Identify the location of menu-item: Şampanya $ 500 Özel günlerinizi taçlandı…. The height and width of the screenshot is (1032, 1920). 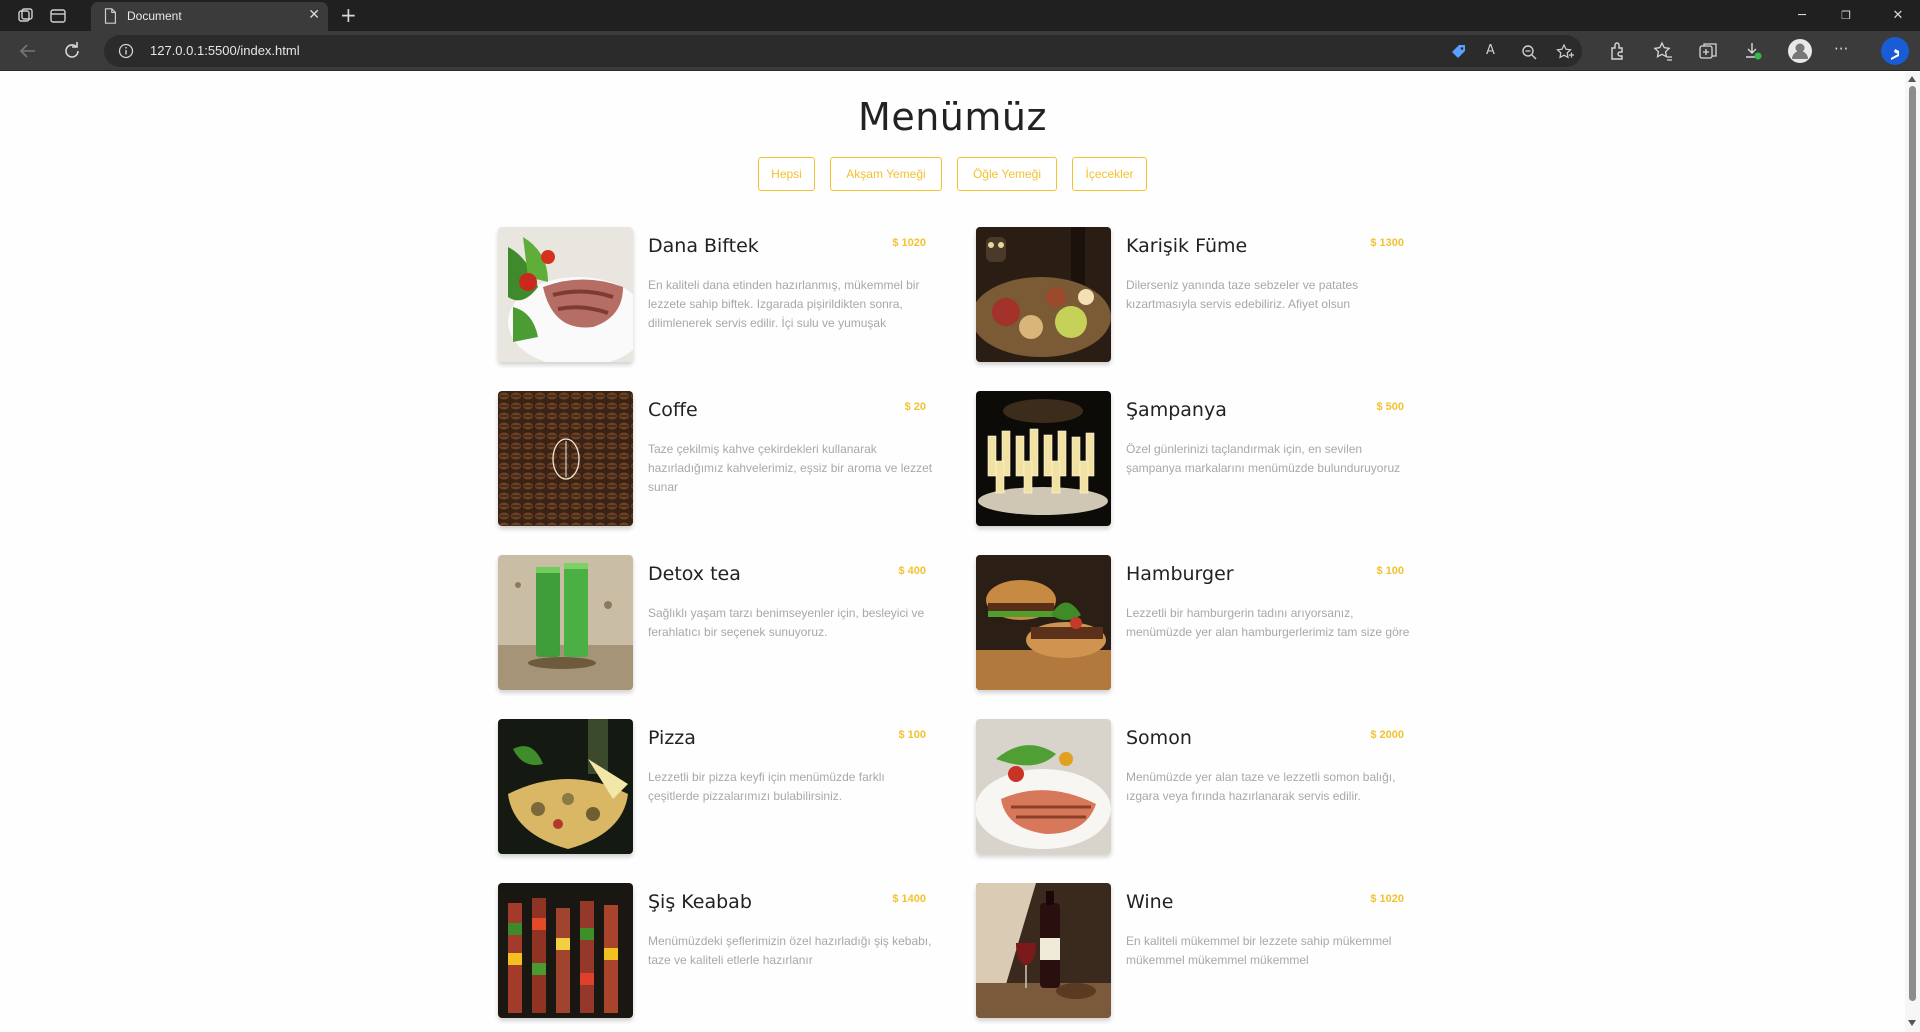
(1196, 473).